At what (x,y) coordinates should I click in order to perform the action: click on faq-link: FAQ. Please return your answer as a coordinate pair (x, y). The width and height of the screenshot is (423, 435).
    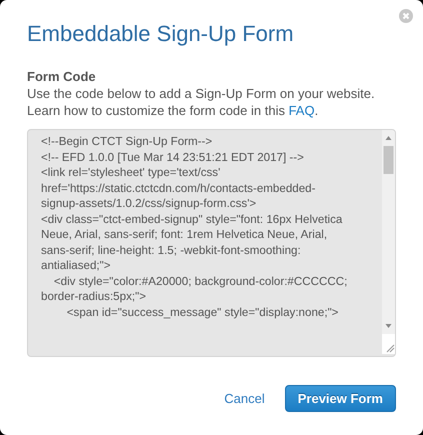
    Looking at the image, I should click on (301, 110).